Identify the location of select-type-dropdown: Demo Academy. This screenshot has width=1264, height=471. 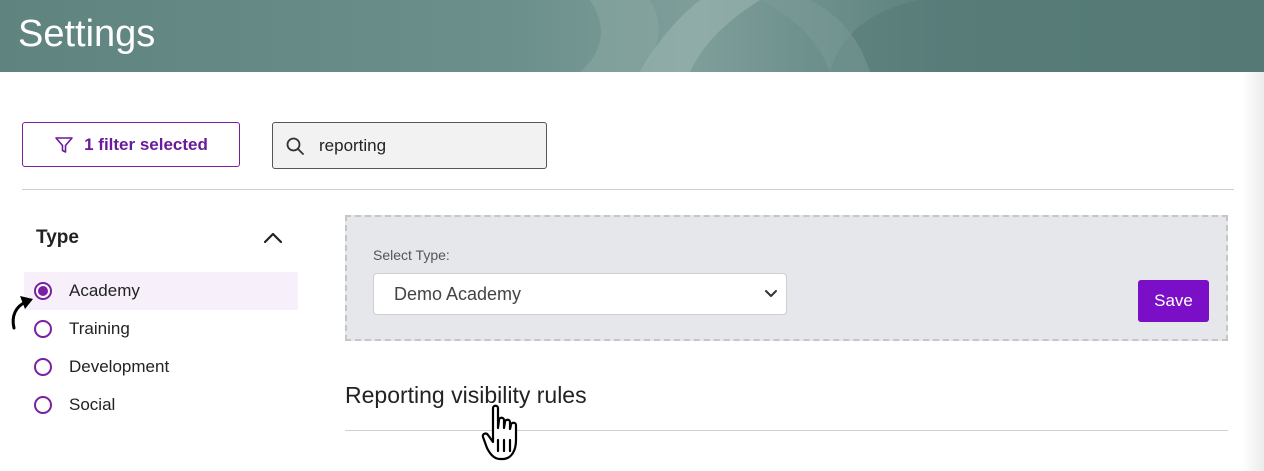
(580, 294).